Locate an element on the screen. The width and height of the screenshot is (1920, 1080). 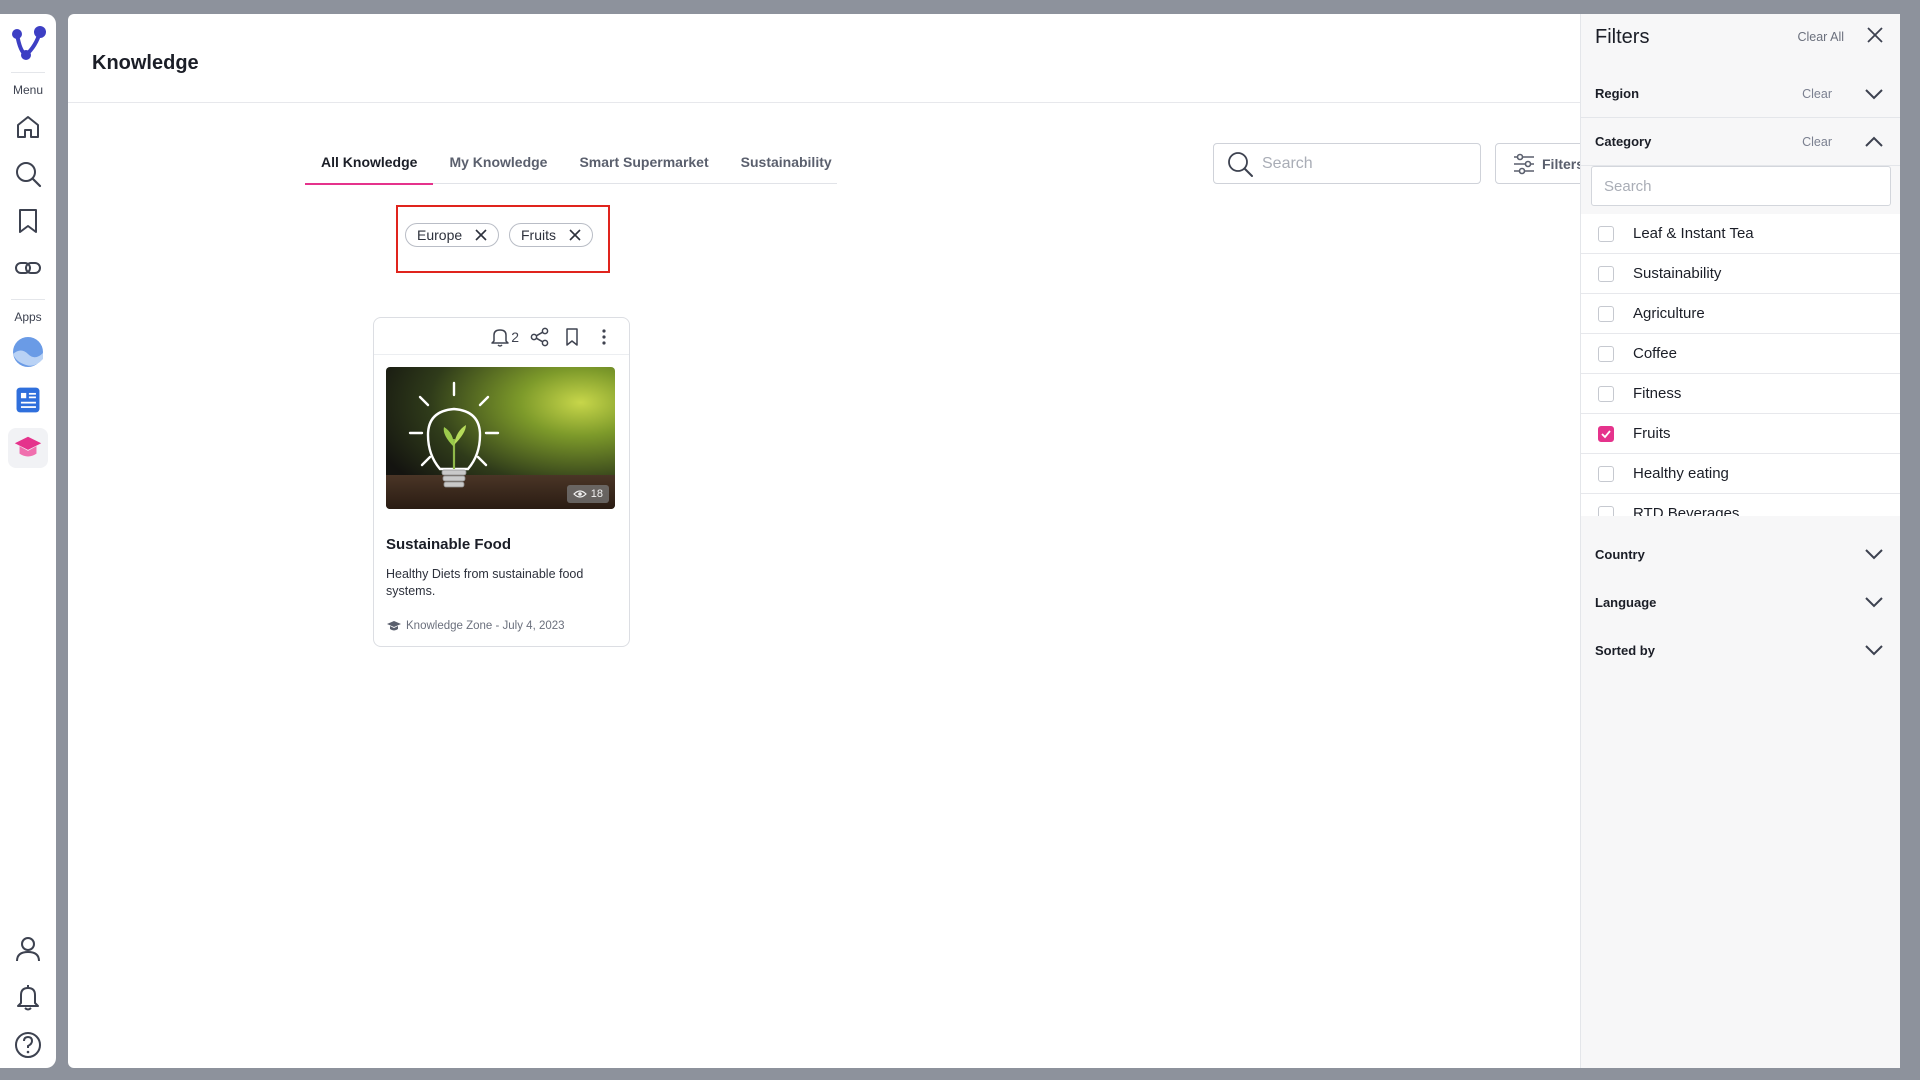
card-thumbnail: 18 is located at coordinates (500, 438).